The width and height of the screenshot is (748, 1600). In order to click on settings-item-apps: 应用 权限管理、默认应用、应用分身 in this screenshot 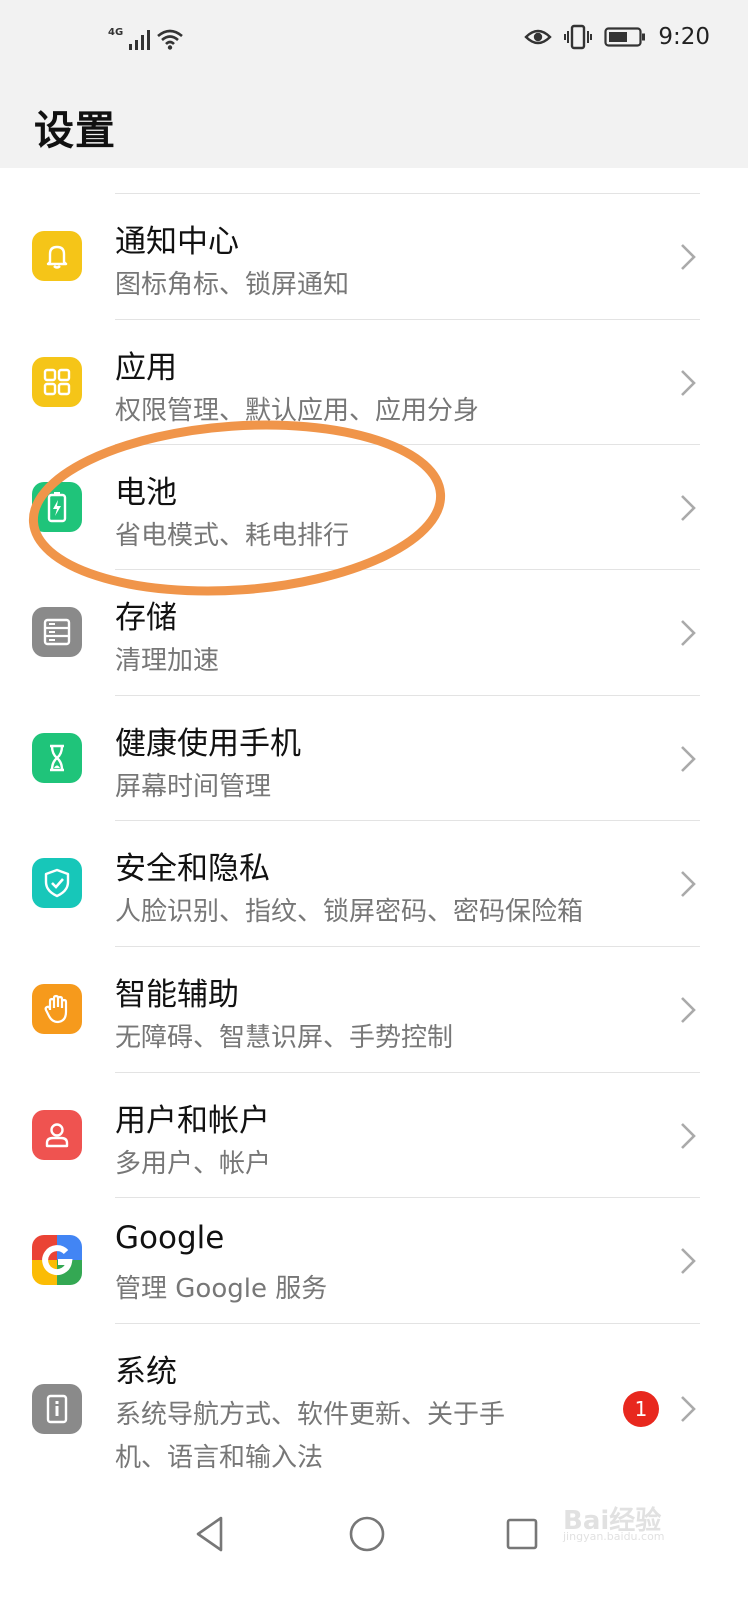, I will do `click(374, 382)`.